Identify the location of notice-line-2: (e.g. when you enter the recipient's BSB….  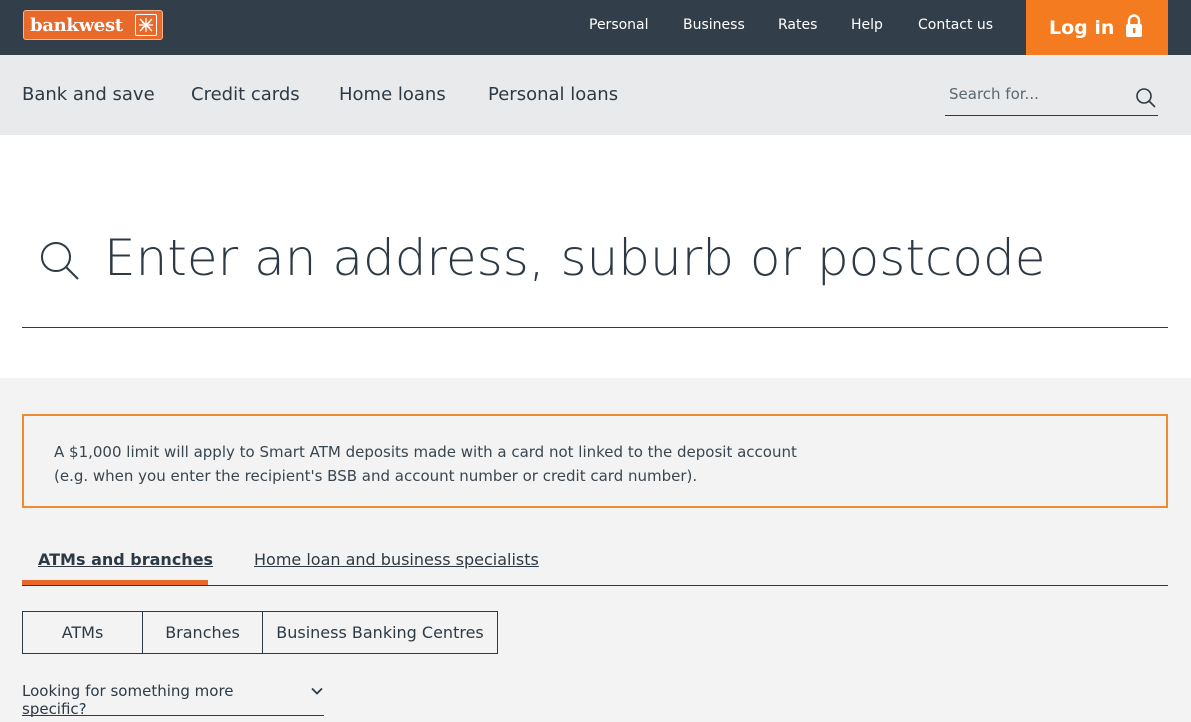
(376, 476).